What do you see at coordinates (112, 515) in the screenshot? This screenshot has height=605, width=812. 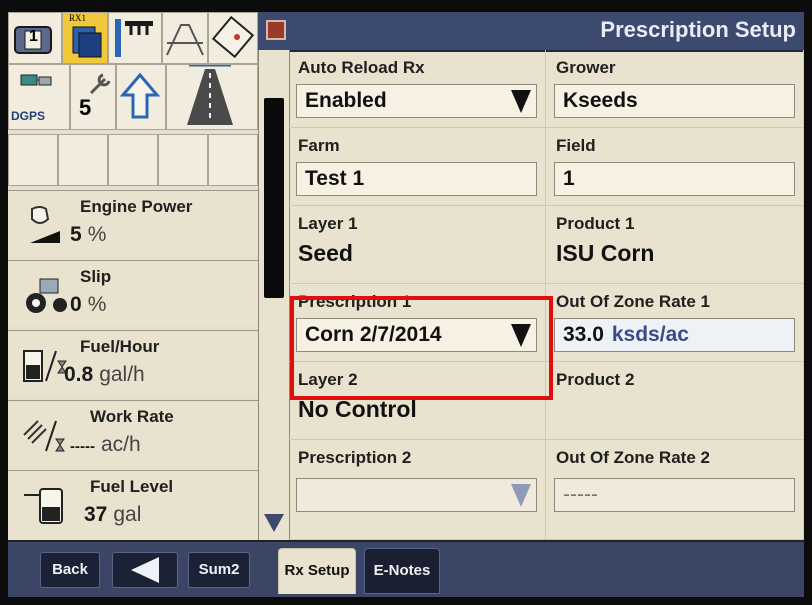 I see `stat-value-line: 37 gal` at bounding box center [112, 515].